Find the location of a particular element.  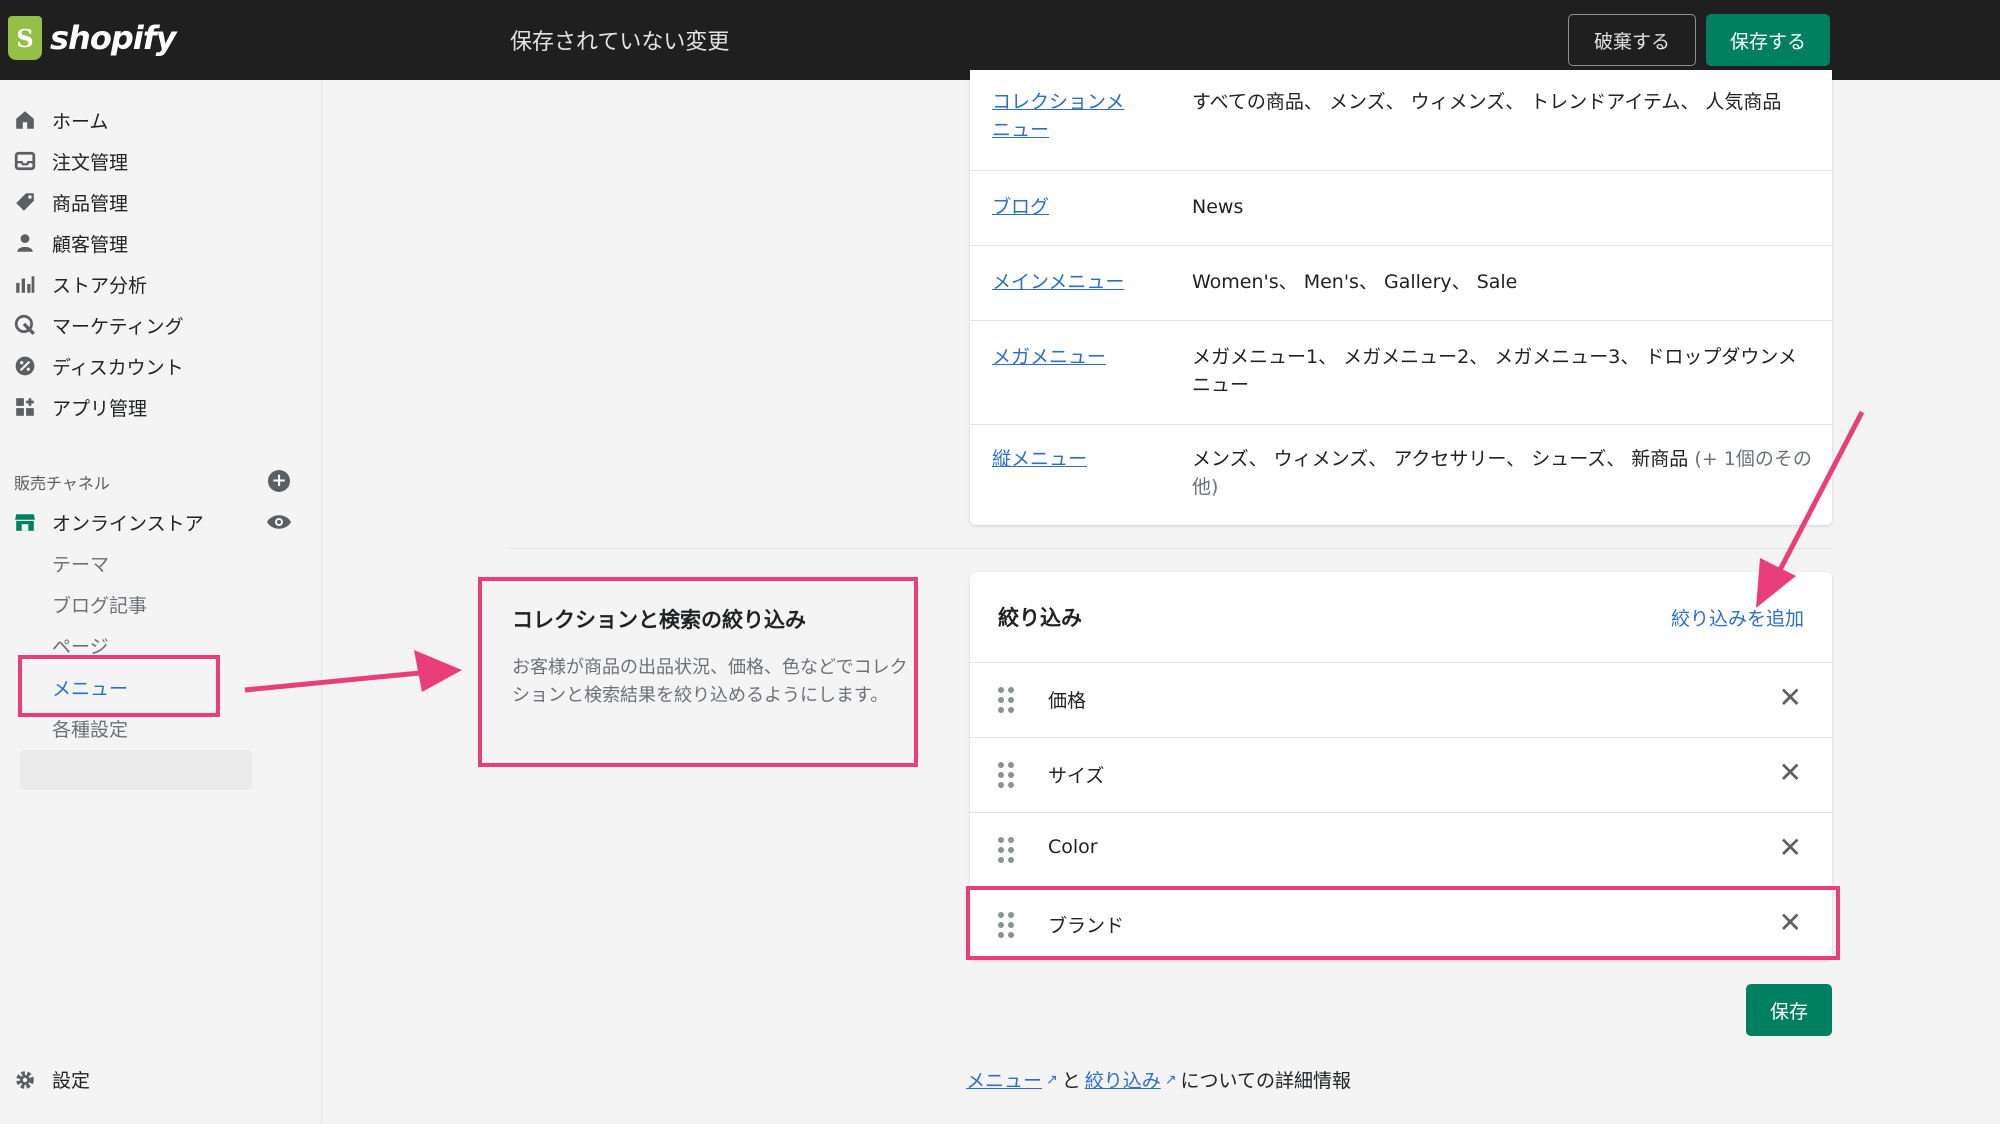

arrow-line-right is located at coordinates (1821, 491).